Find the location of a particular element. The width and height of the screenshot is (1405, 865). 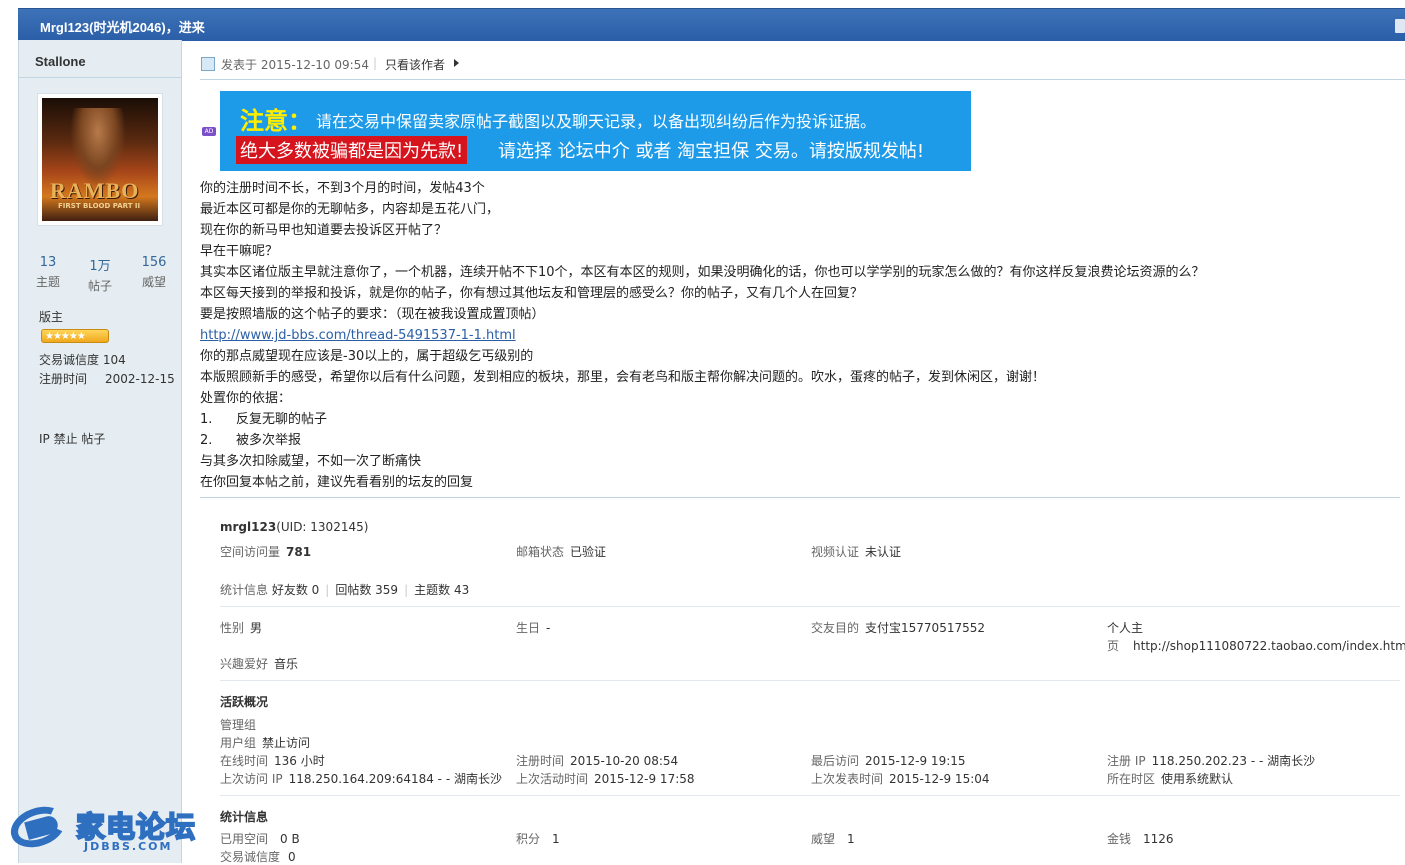

stat-label: 帖子 is located at coordinates (99, 286).